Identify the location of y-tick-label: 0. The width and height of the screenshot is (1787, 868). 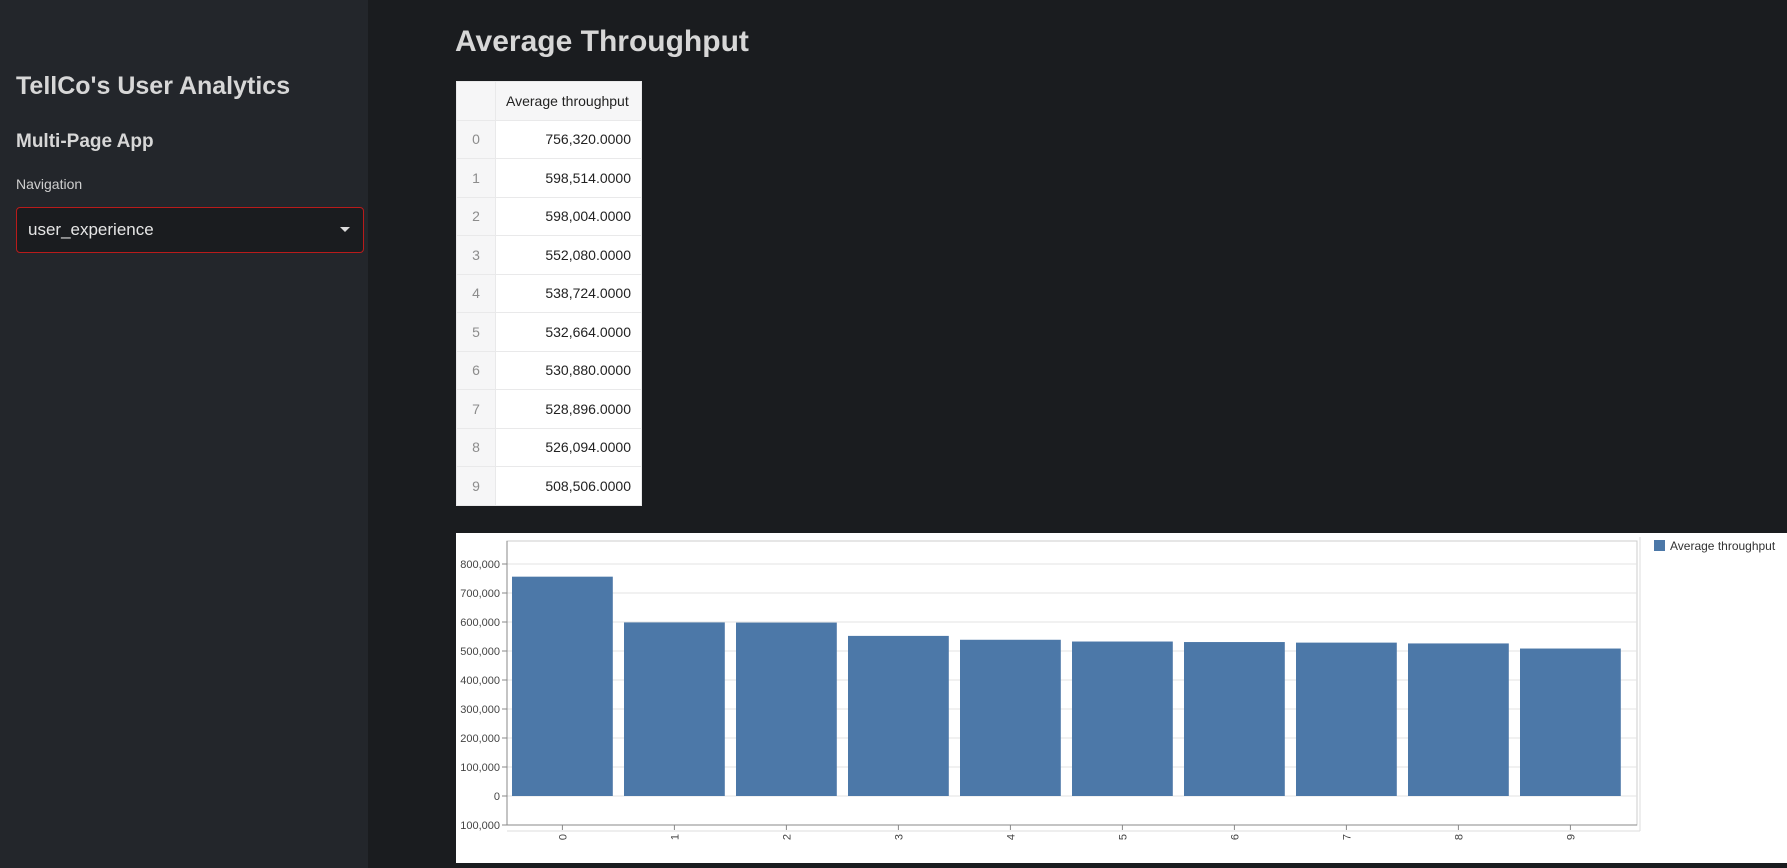
(497, 797).